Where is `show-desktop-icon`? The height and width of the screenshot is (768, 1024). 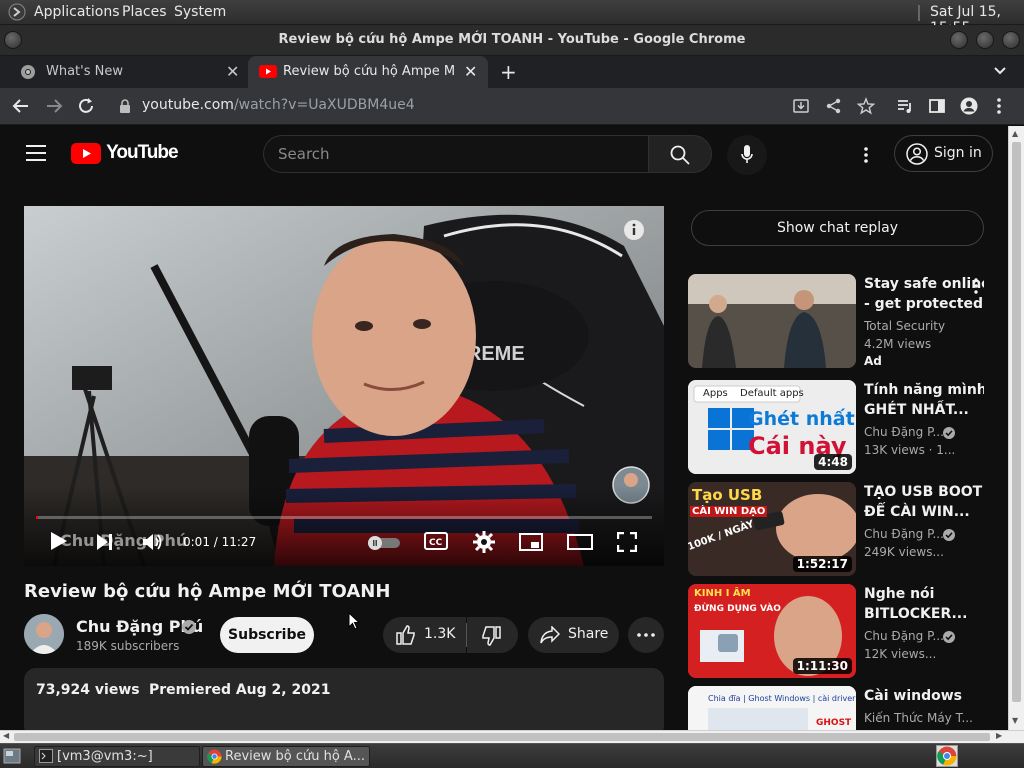
show-desktop-icon is located at coordinates (12, 756).